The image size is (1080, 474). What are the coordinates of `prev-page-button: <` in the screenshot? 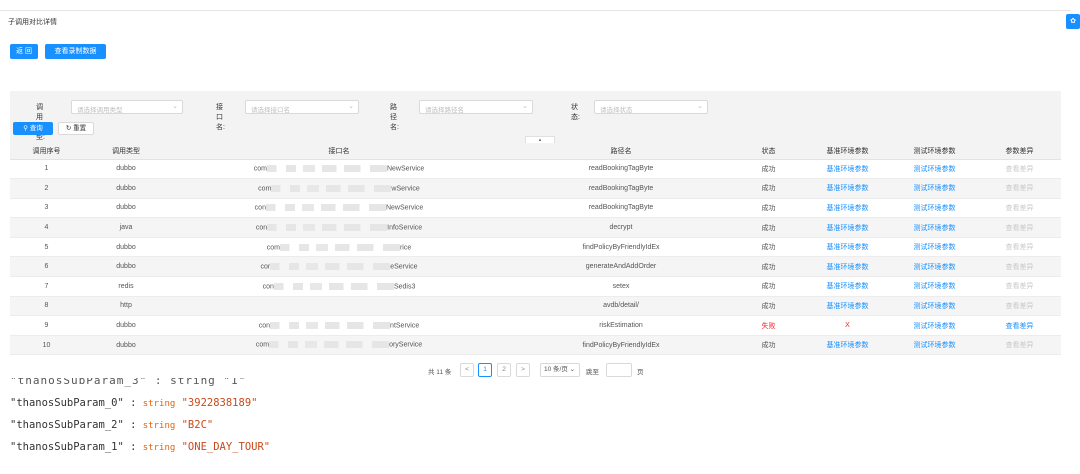 It's located at (467, 370).